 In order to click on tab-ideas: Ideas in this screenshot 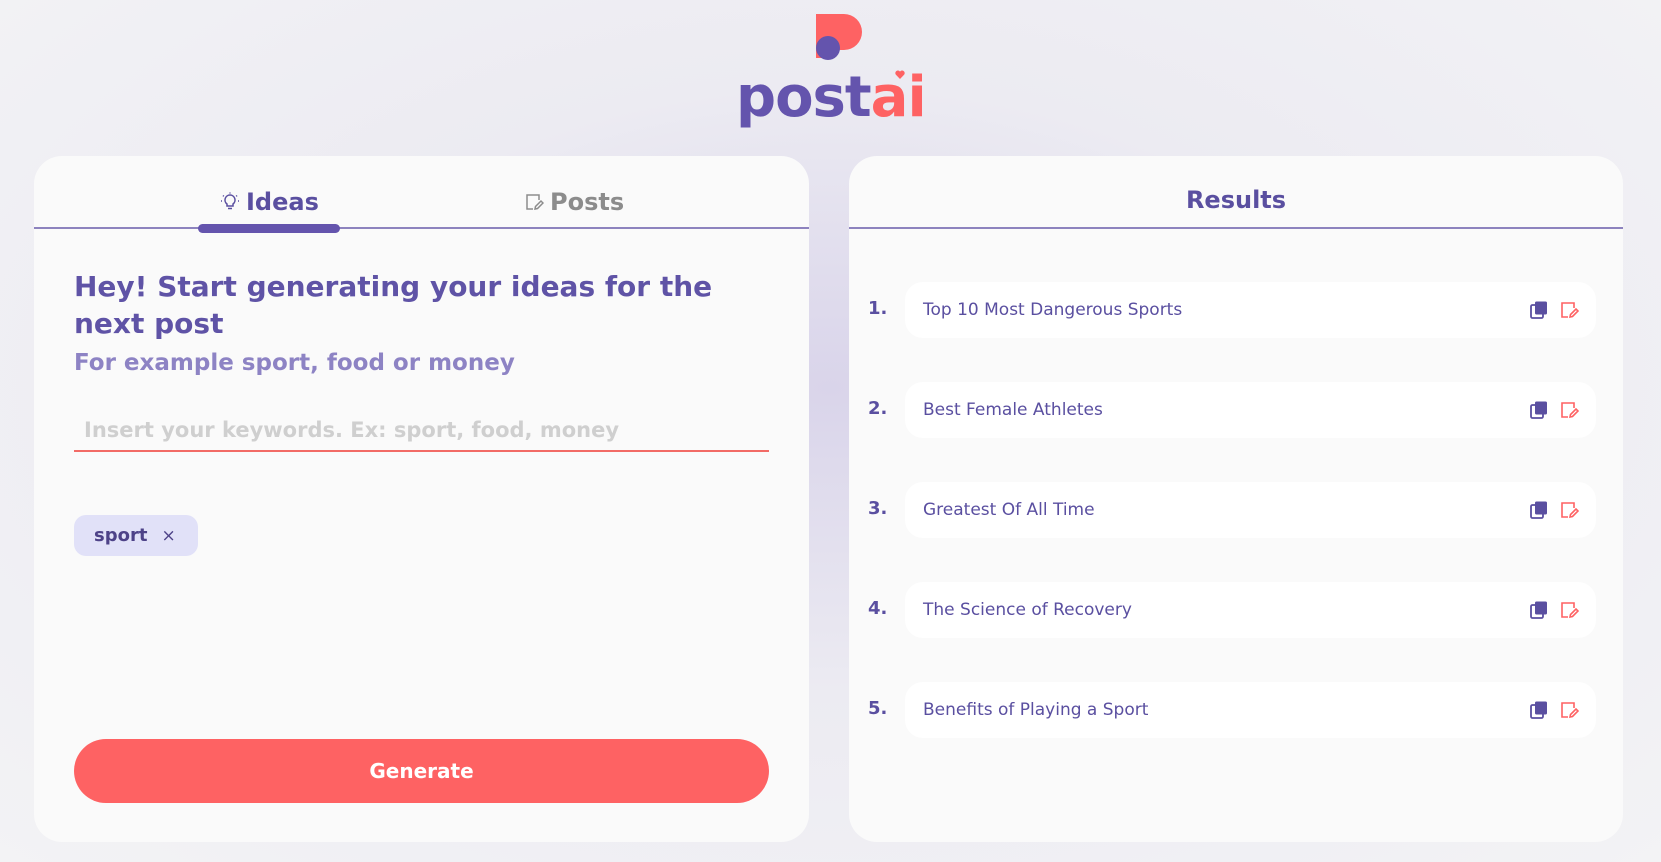, I will do `click(269, 202)`.